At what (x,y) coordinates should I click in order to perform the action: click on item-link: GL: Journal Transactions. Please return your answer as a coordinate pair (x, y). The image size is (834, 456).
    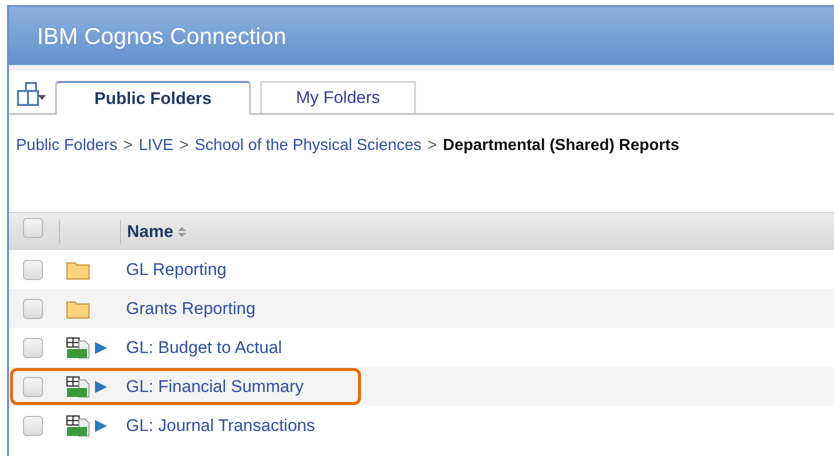
    Looking at the image, I should click on (218, 425).